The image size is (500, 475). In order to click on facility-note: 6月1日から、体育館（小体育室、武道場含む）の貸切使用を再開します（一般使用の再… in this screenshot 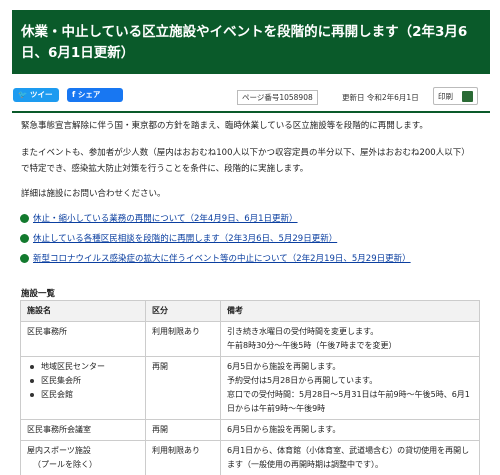, I will do `click(350, 457)`.